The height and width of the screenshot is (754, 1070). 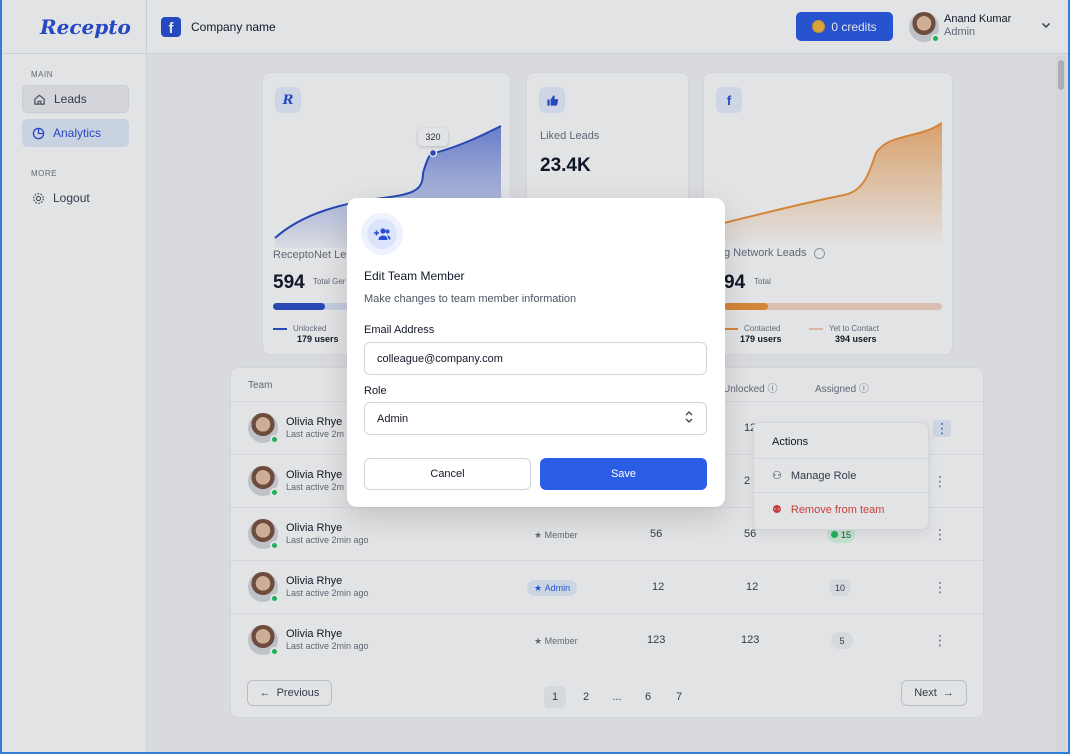 What do you see at coordinates (623, 474) in the screenshot?
I see `save-button: Save` at bounding box center [623, 474].